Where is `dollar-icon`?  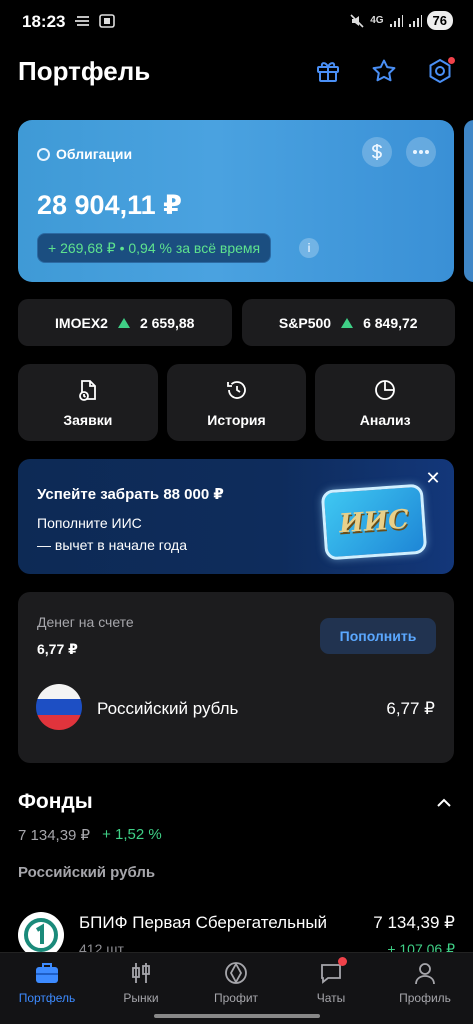
dollar-icon is located at coordinates (377, 152).